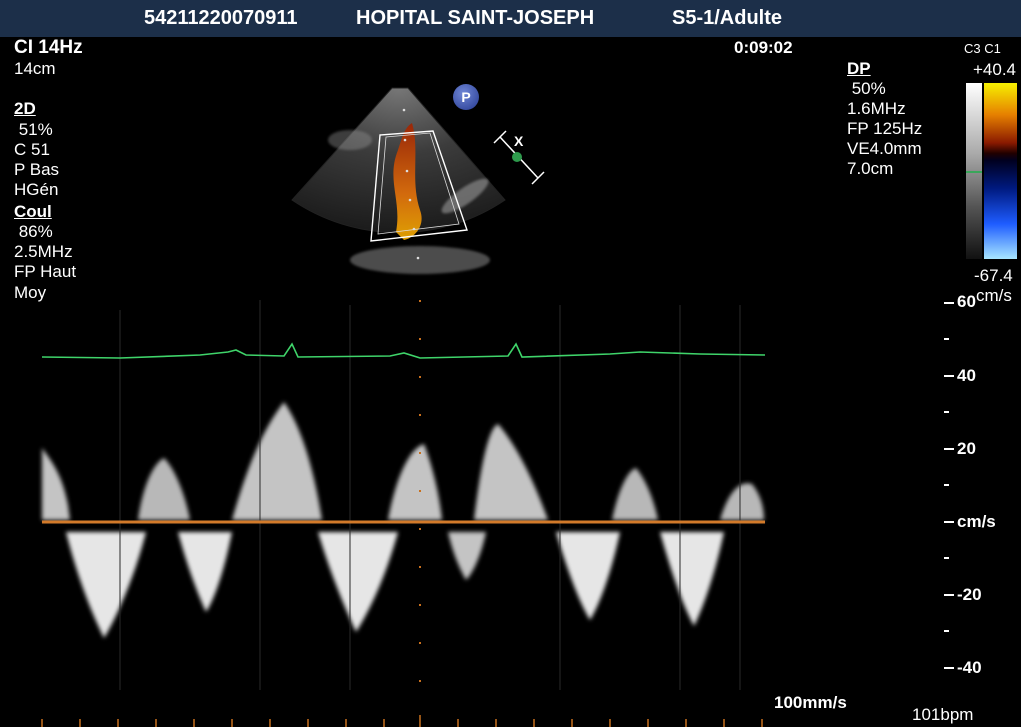 The height and width of the screenshot is (727, 1021). What do you see at coordinates (966, 375) in the screenshot?
I see `scale-label-40: 40` at bounding box center [966, 375].